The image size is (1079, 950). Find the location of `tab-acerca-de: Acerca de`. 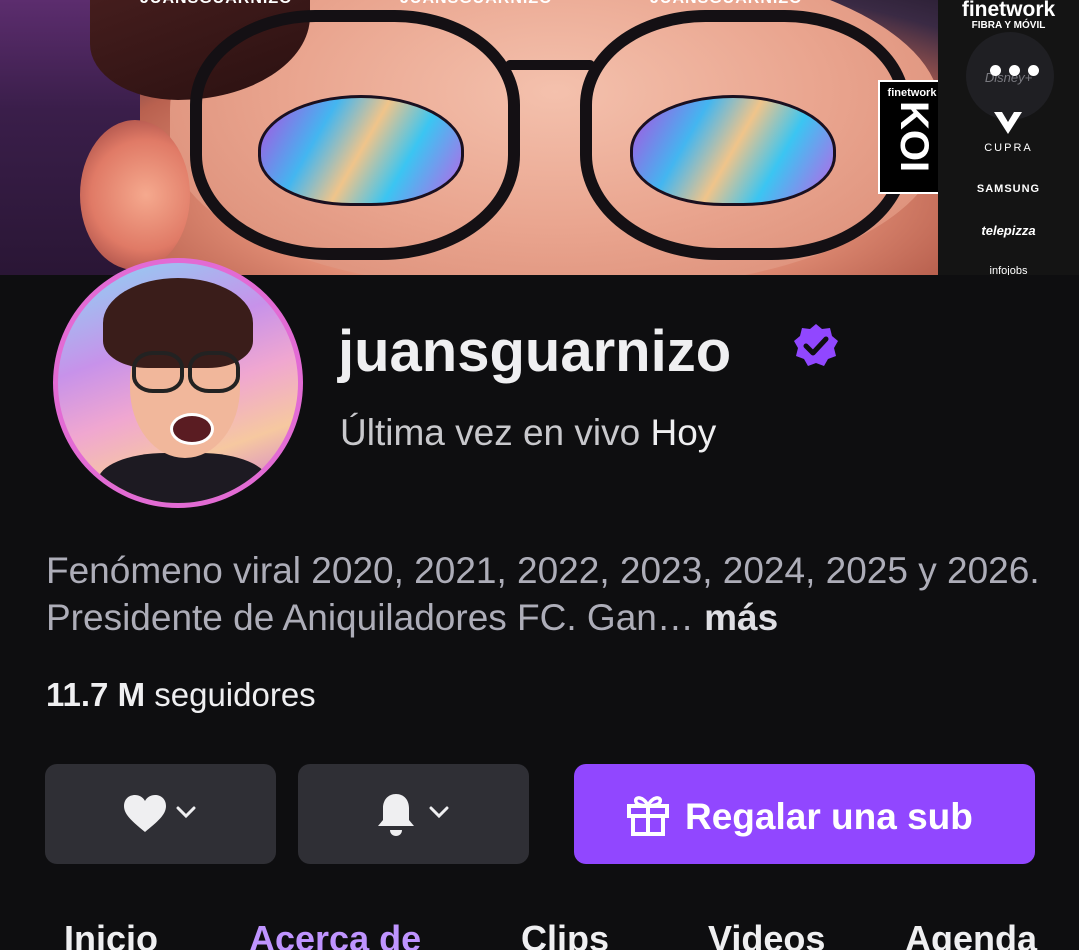

tab-acerca-de: Acerca de is located at coordinates (335, 934).